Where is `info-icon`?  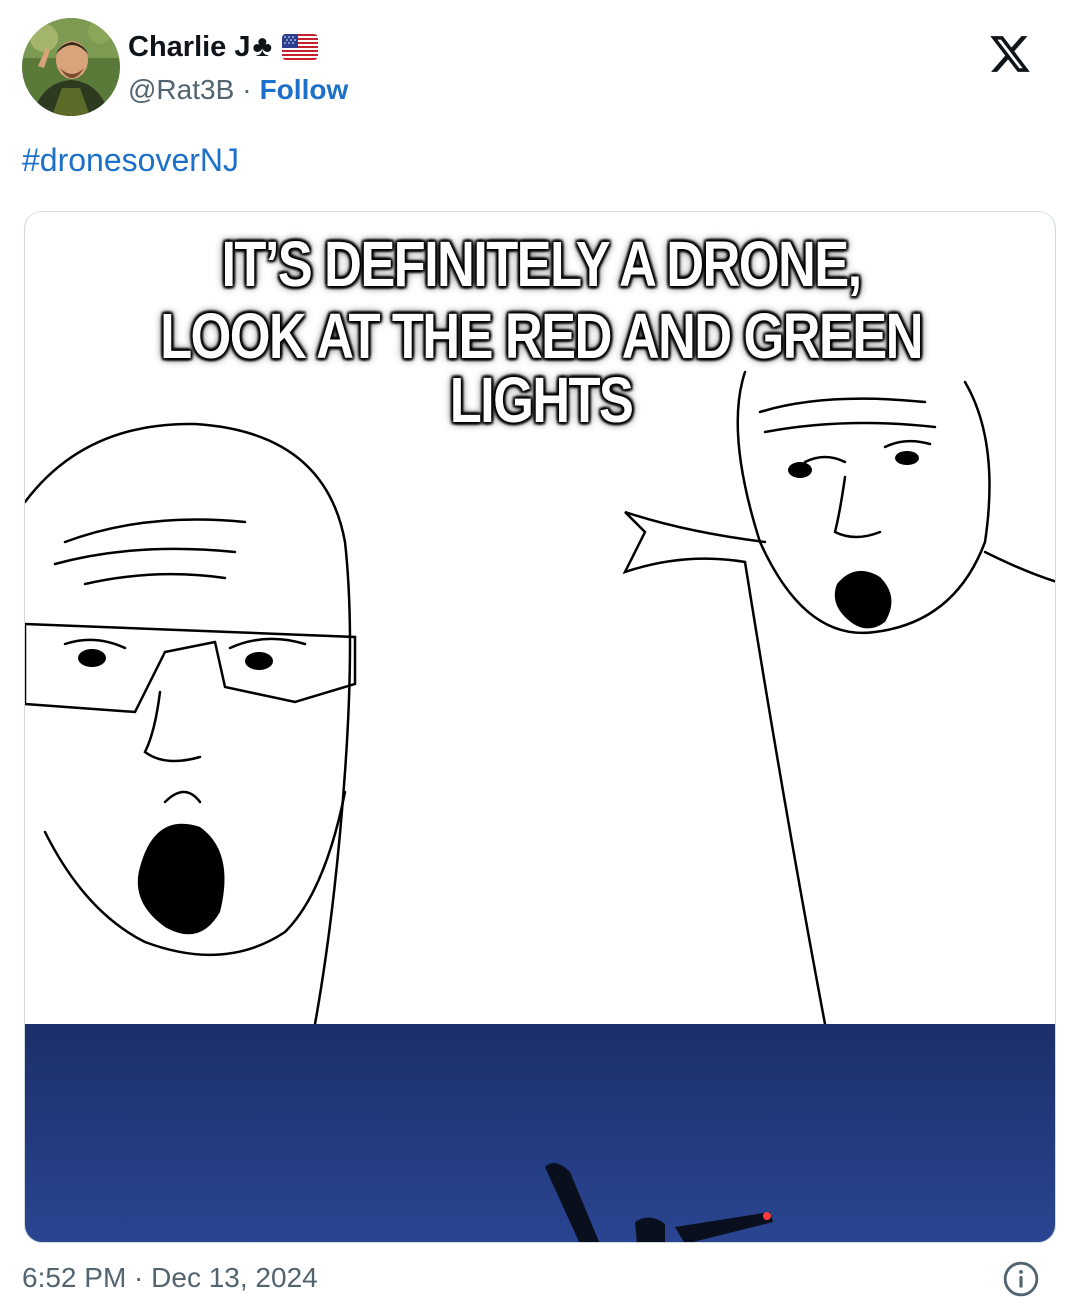
info-icon is located at coordinates (1021, 1279).